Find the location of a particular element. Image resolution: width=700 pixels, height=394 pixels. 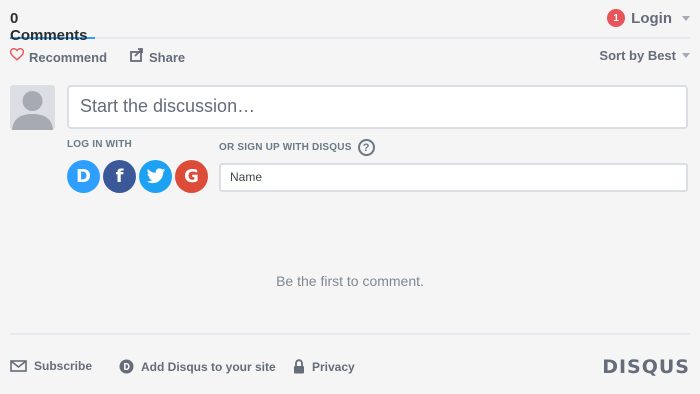

add-disqus-label: Add Disqus to your site is located at coordinates (208, 366).